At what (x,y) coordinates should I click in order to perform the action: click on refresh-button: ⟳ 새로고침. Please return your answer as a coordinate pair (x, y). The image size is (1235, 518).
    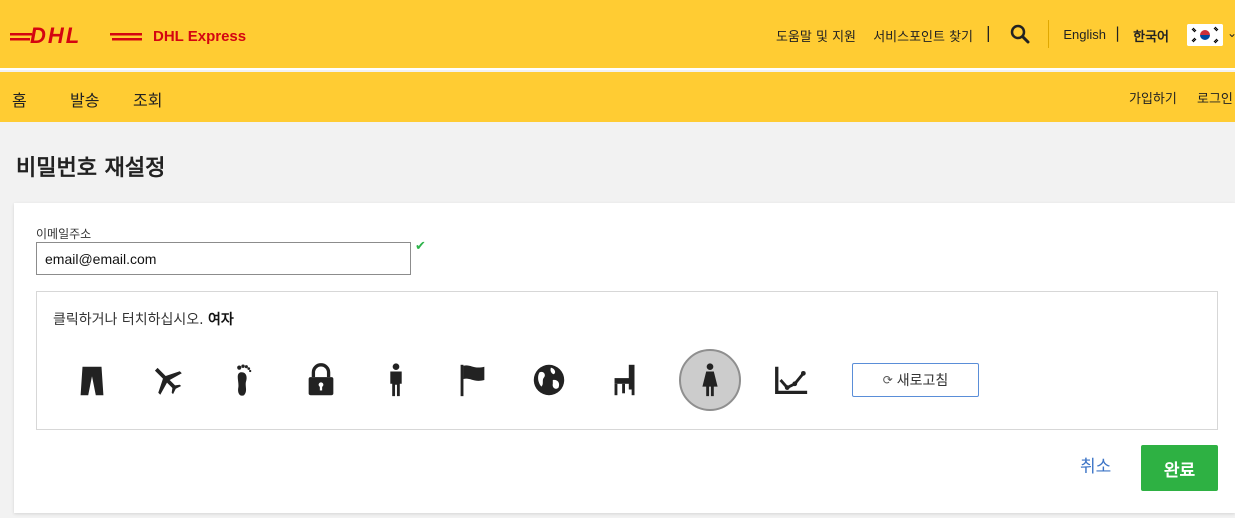
    Looking at the image, I should click on (915, 380).